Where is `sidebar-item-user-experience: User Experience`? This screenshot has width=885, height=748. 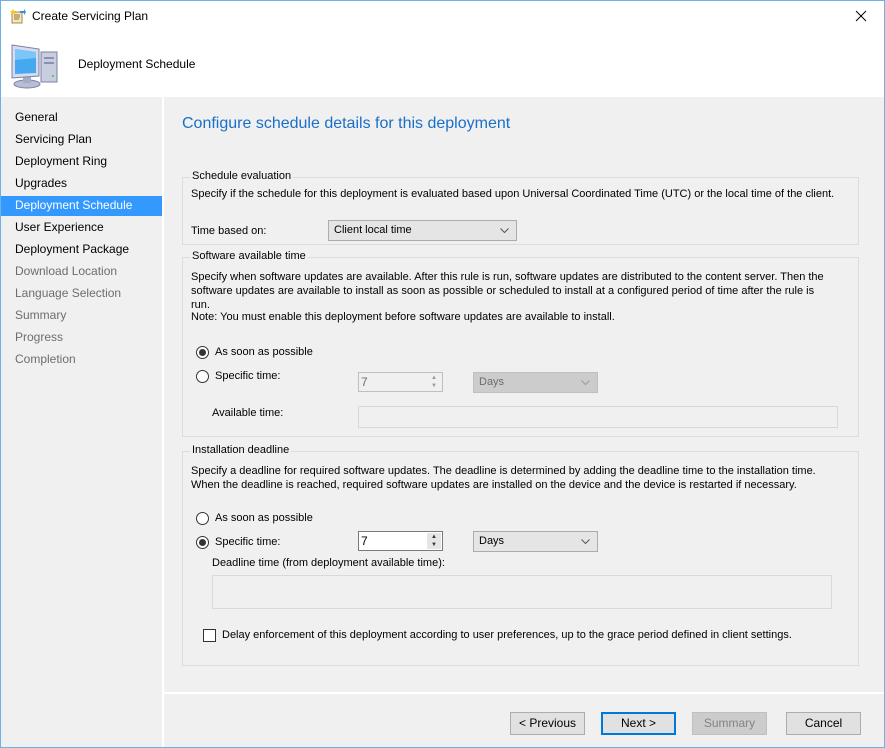 sidebar-item-user-experience: User Experience is located at coordinates (81, 228).